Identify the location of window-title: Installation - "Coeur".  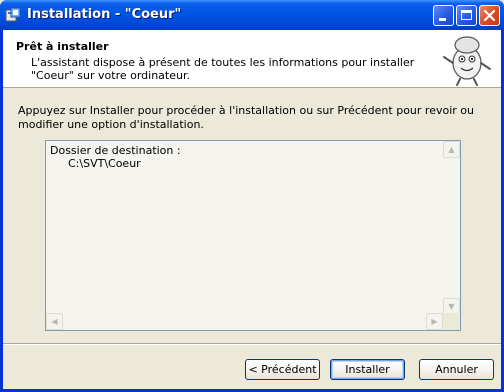
(104, 14).